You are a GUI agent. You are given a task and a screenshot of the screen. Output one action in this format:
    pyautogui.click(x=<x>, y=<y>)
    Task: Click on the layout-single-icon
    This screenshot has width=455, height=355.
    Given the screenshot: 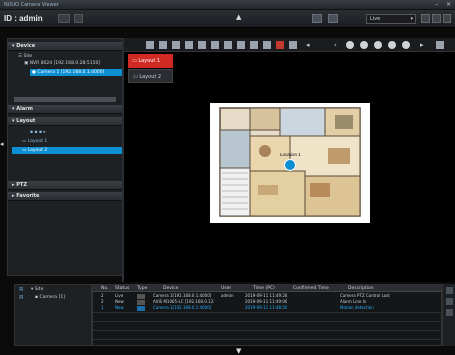 What is the action you would take?
    pyautogui.click(x=333, y=18)
    